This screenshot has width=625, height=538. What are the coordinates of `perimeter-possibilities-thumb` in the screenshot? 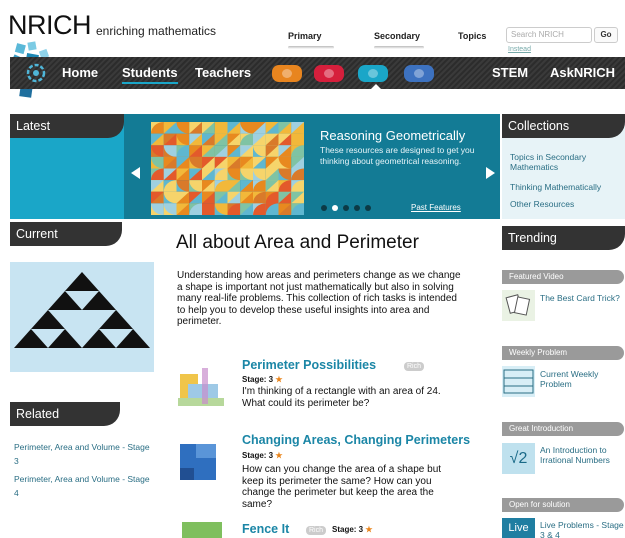 It's located at (201, 384).